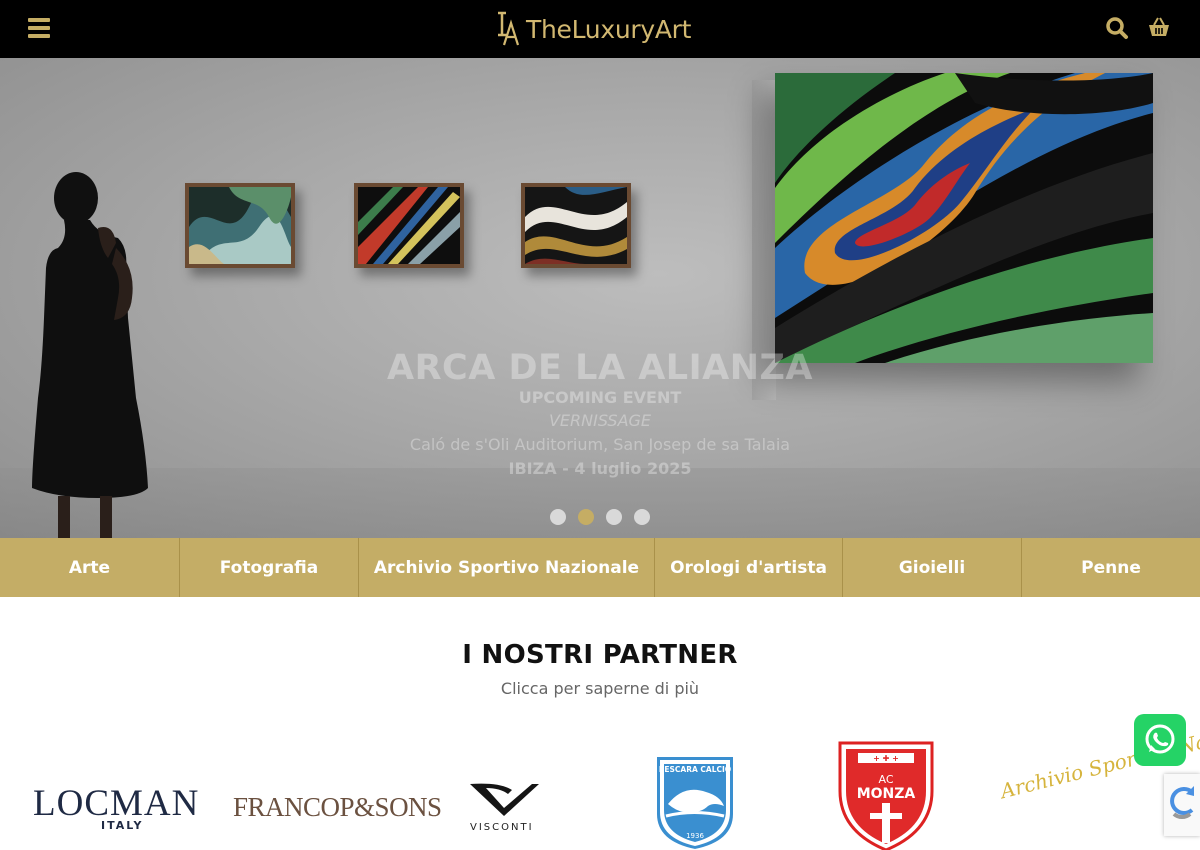 This screenshot has height=850, width=1200. What do you see at coordinates (600, 517) in the screenshot?
I see `slider-dots` at bounding box center [600, 517].